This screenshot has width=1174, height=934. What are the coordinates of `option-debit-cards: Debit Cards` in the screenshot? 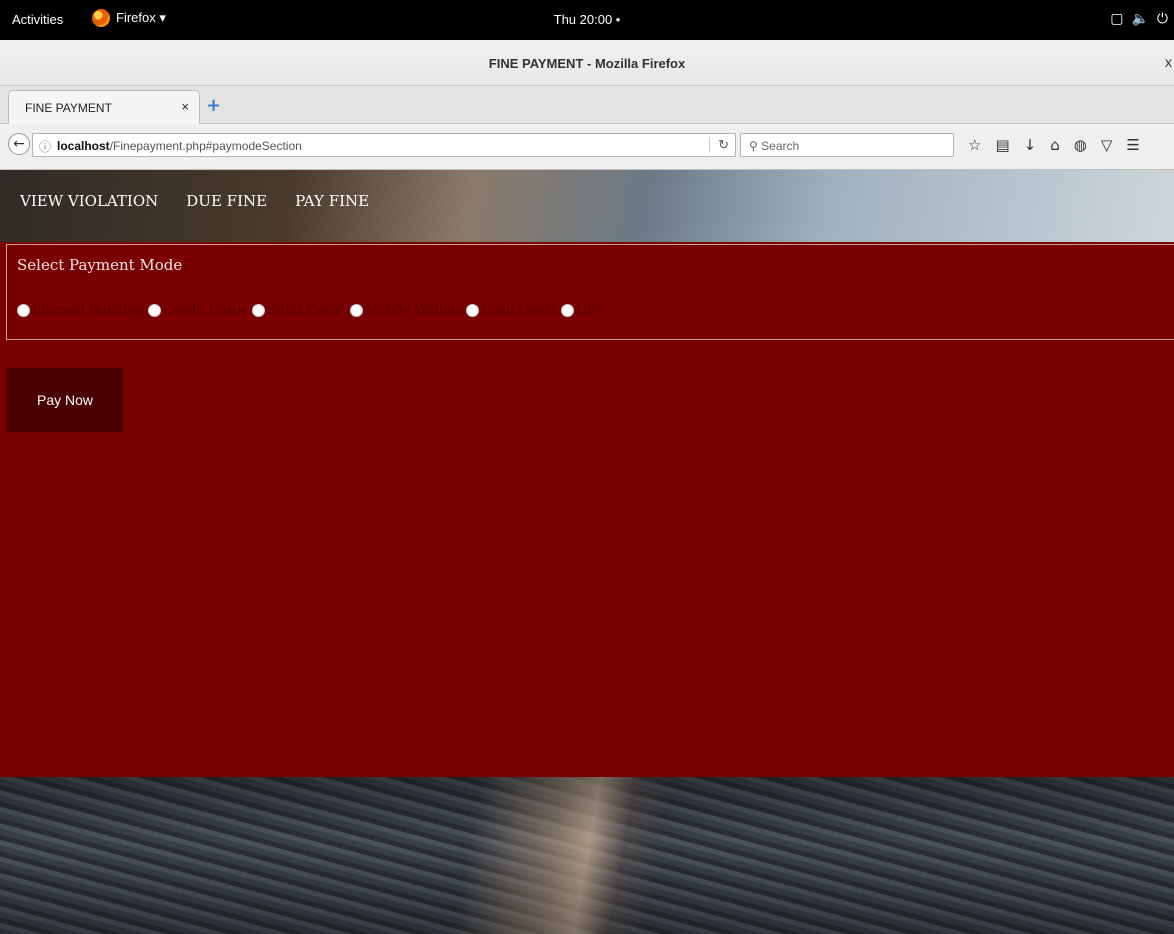 It's located at (299, 310).